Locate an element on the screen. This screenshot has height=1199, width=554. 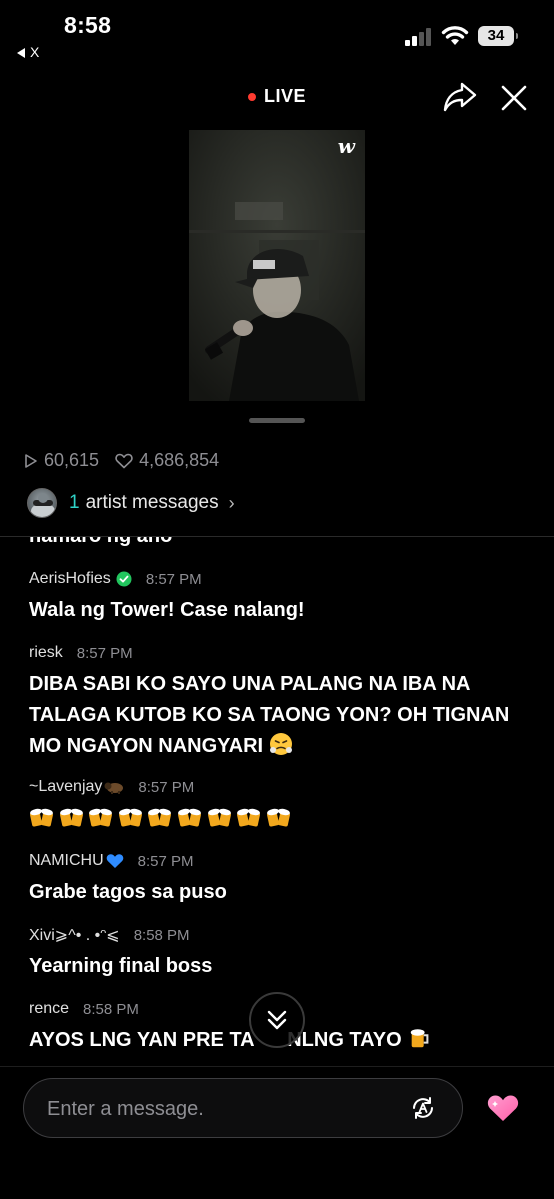
drag-handle is located at coordinates (277, 420).